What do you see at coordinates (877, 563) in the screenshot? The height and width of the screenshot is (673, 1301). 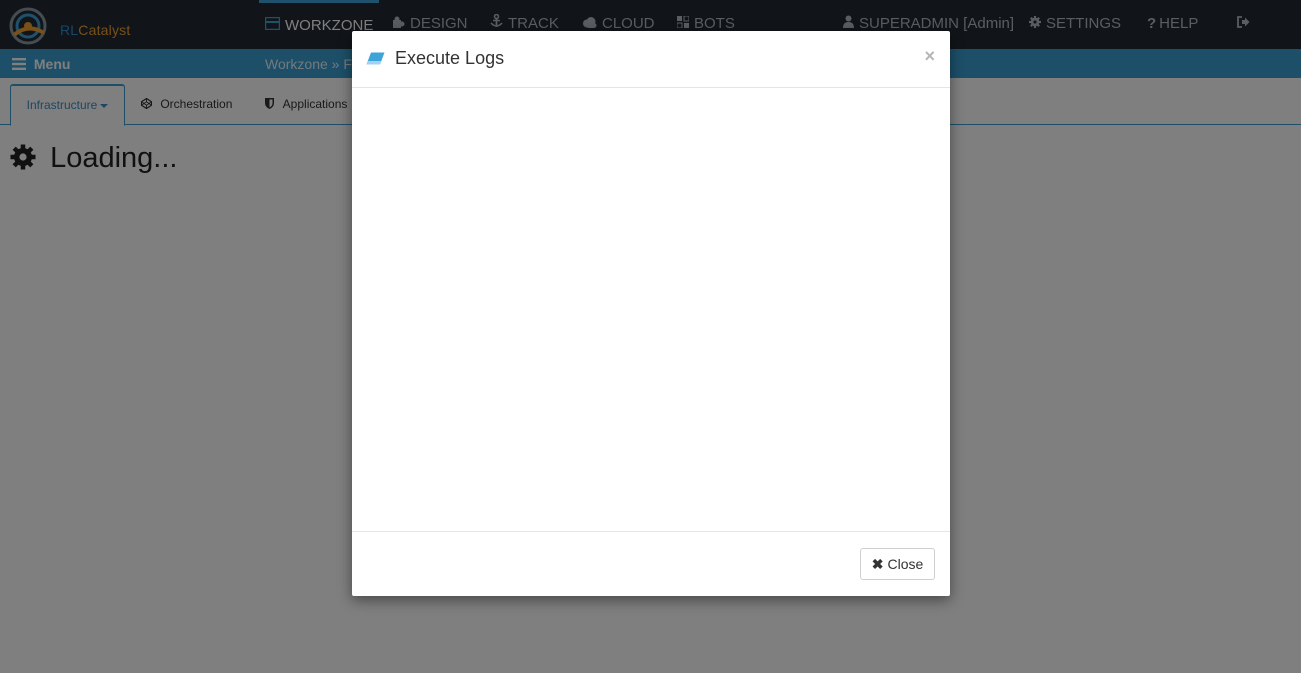 I see `times-icon: ✖` at bounding box center [877, 563].